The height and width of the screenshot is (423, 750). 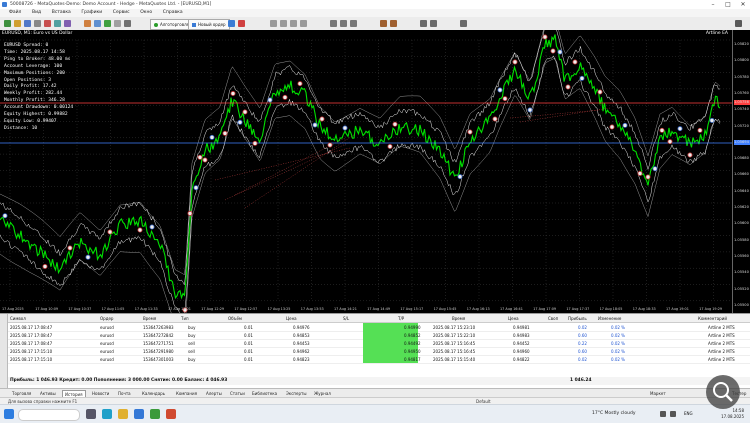 I want to click on browser-icon, so click(x=171, y=414).